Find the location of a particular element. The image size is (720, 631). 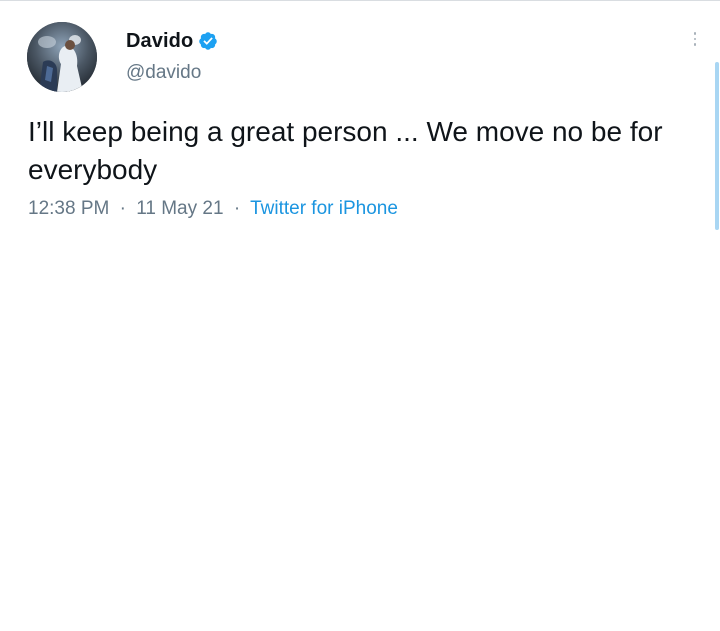

avatar is located at coordinates (62, 57).